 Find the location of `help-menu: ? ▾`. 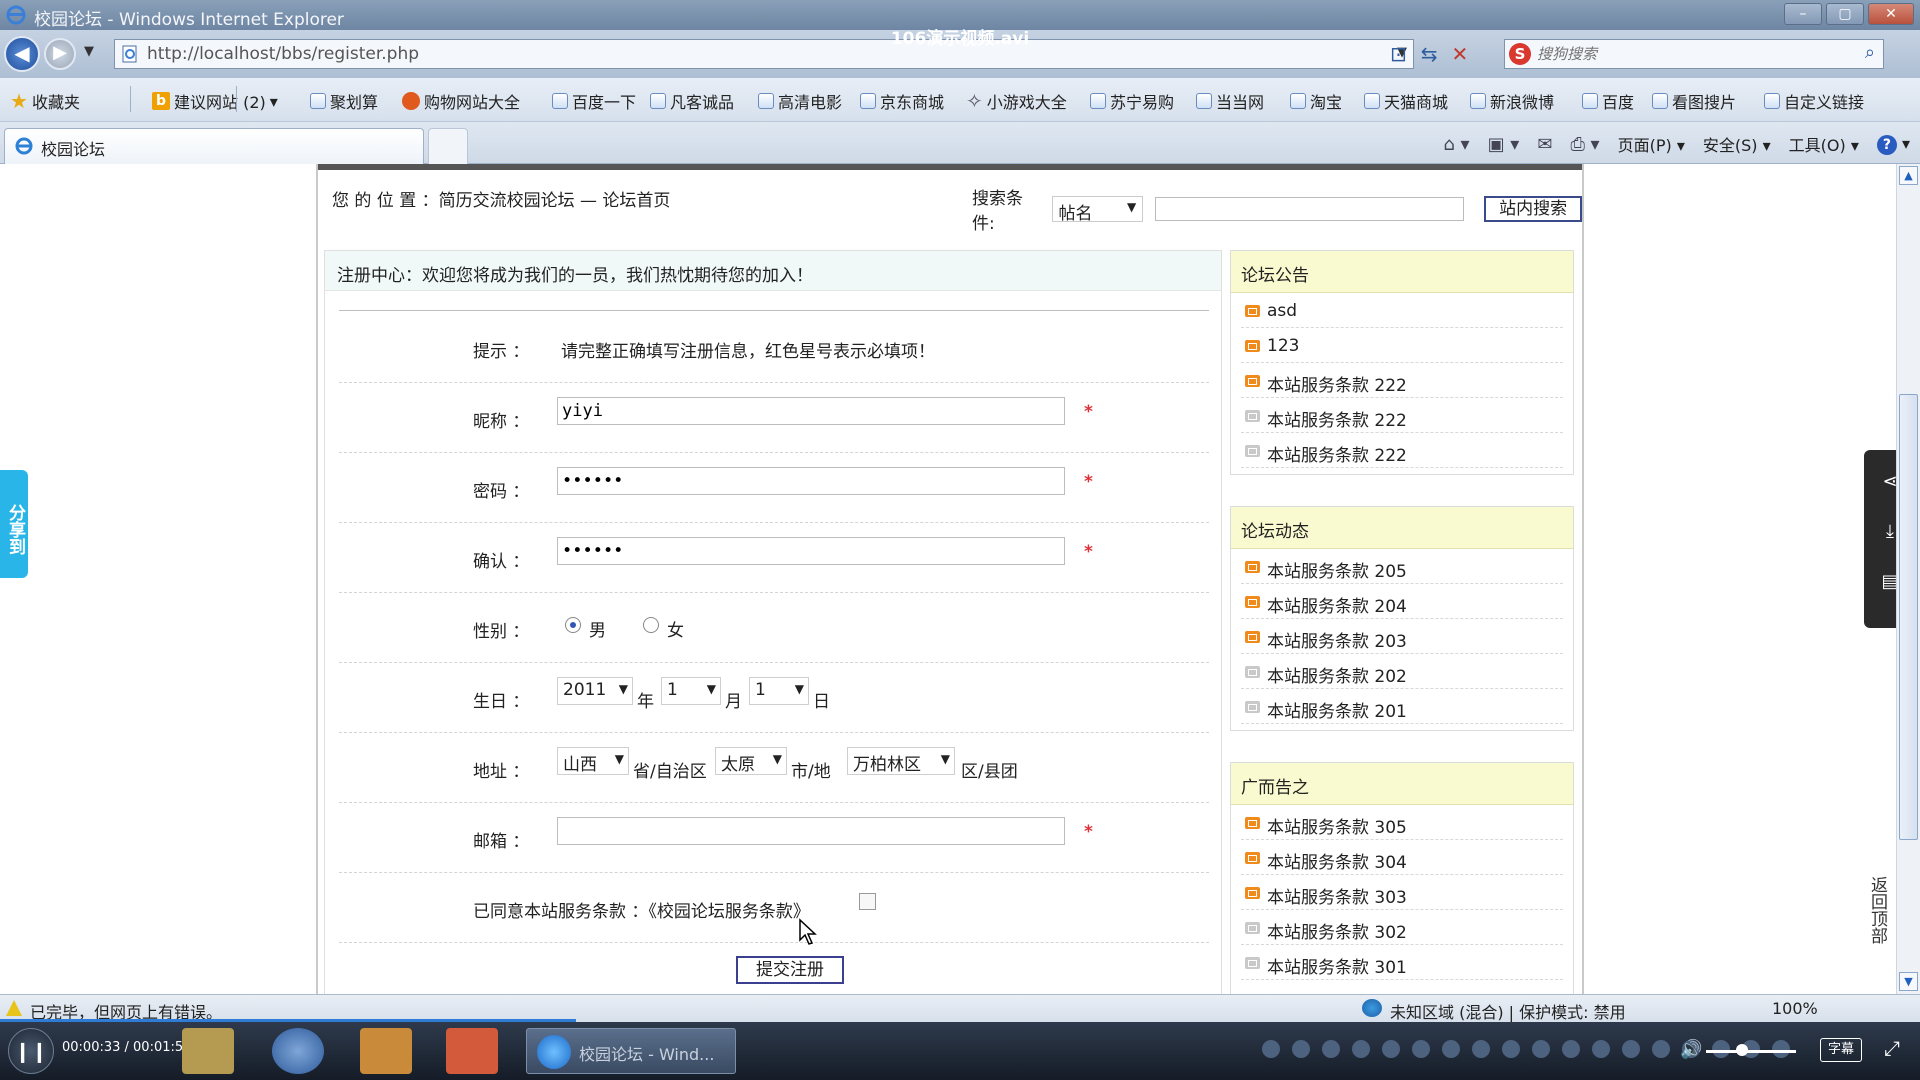

help-menu: ? ▾ is located at coordinates (1893, 144).